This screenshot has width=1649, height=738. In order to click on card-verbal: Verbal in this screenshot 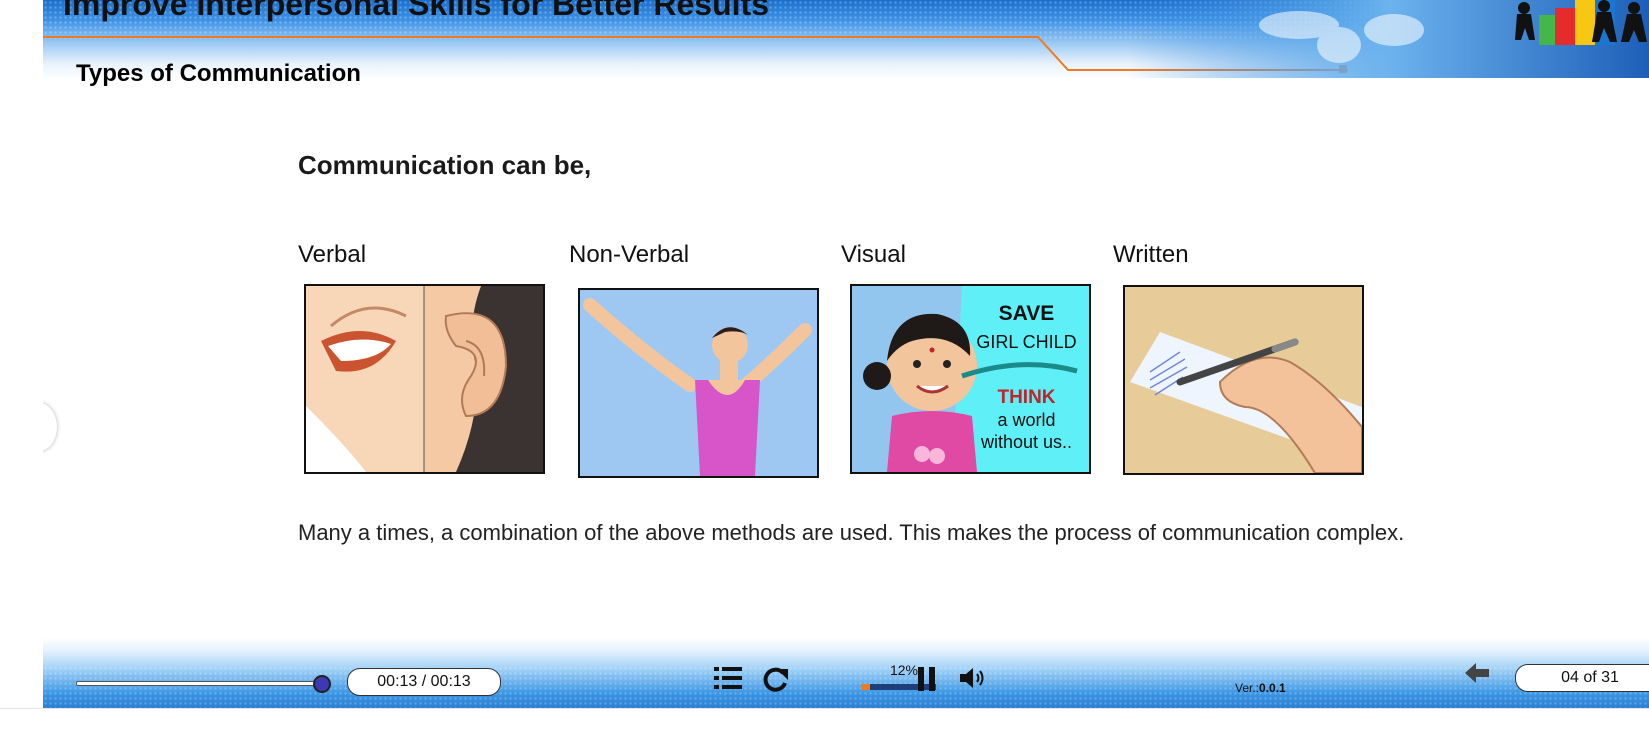, I will do `click(421, 355)`.